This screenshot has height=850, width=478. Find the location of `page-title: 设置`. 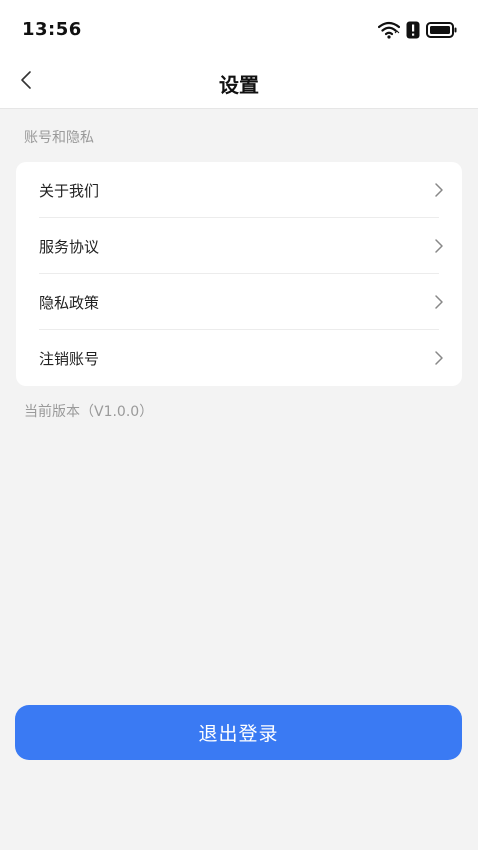

page-title: 设置 is located at coordinates (239, 85).